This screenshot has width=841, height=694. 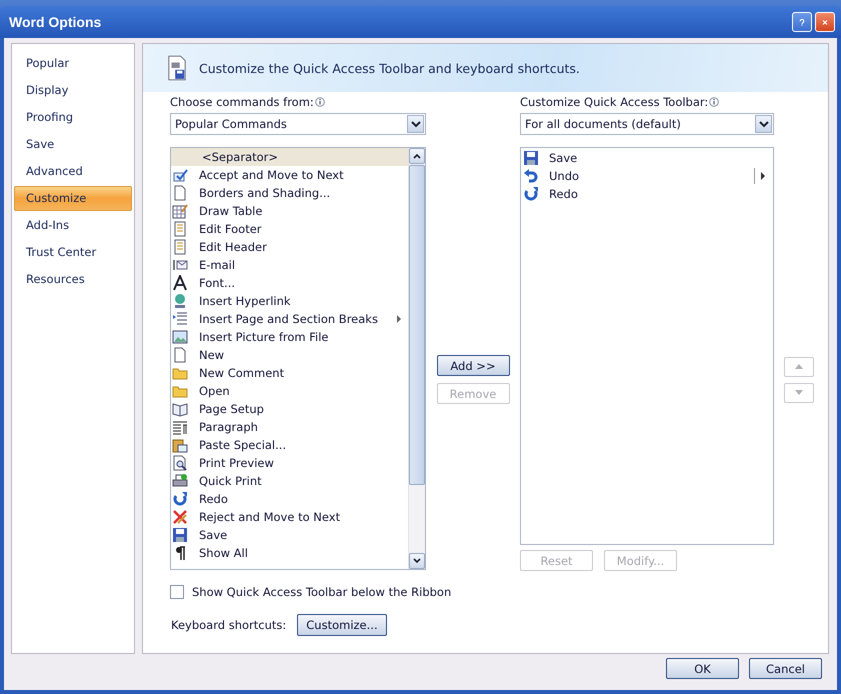 What do you see at coordinates (389, 68) in the screenshot?
I see `section-title: Customize the Quick Access Toolbar and keyboard shortcuts.` at bounding box center [389, 68].